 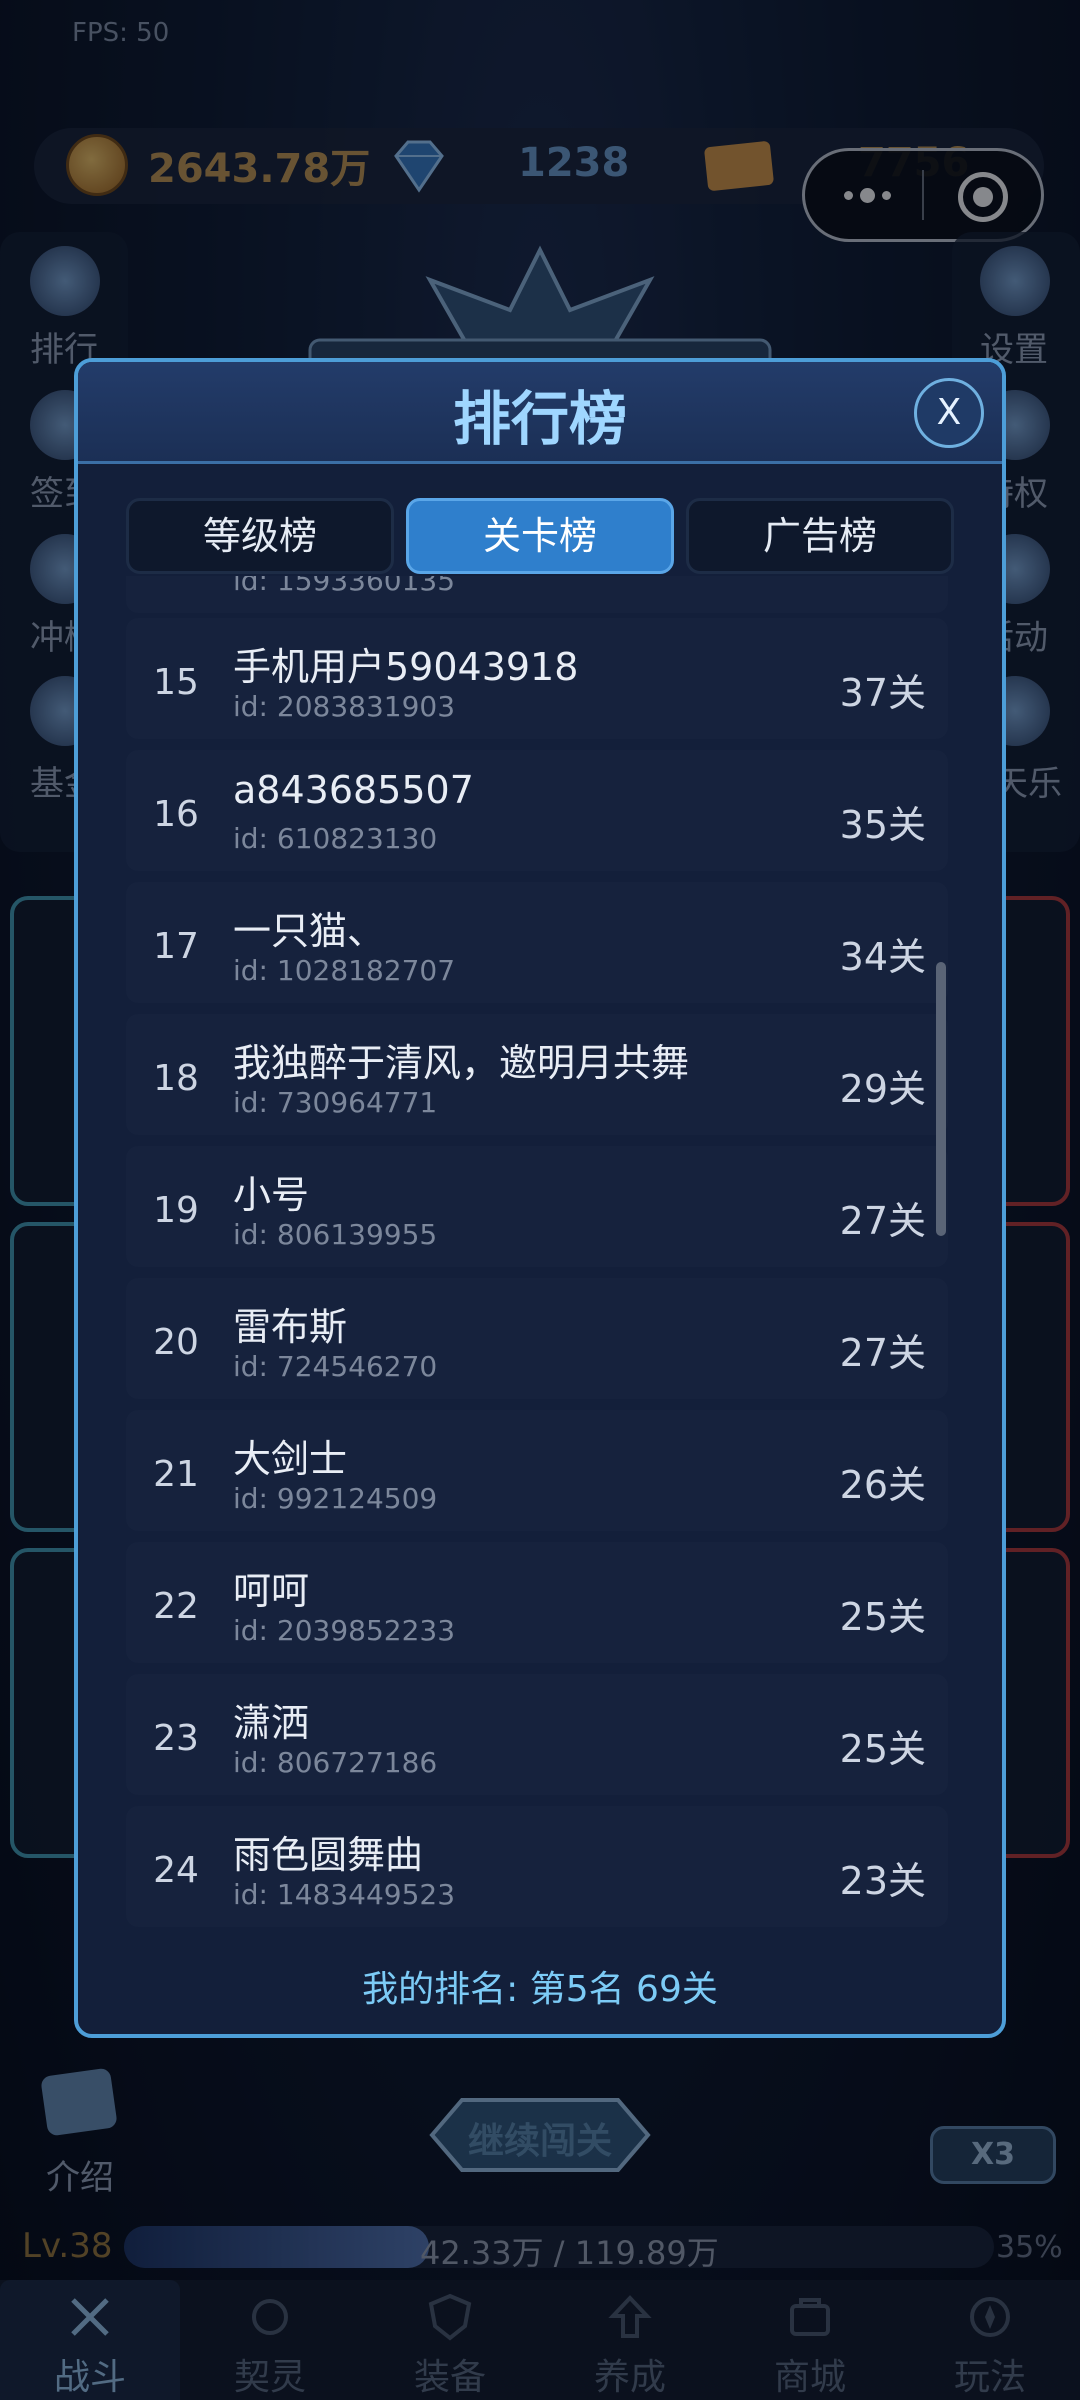 What do you see at coordinates (176, 1870) in the screenshot?
I see `rank-number: 24` at bounding box center [176, 1870].